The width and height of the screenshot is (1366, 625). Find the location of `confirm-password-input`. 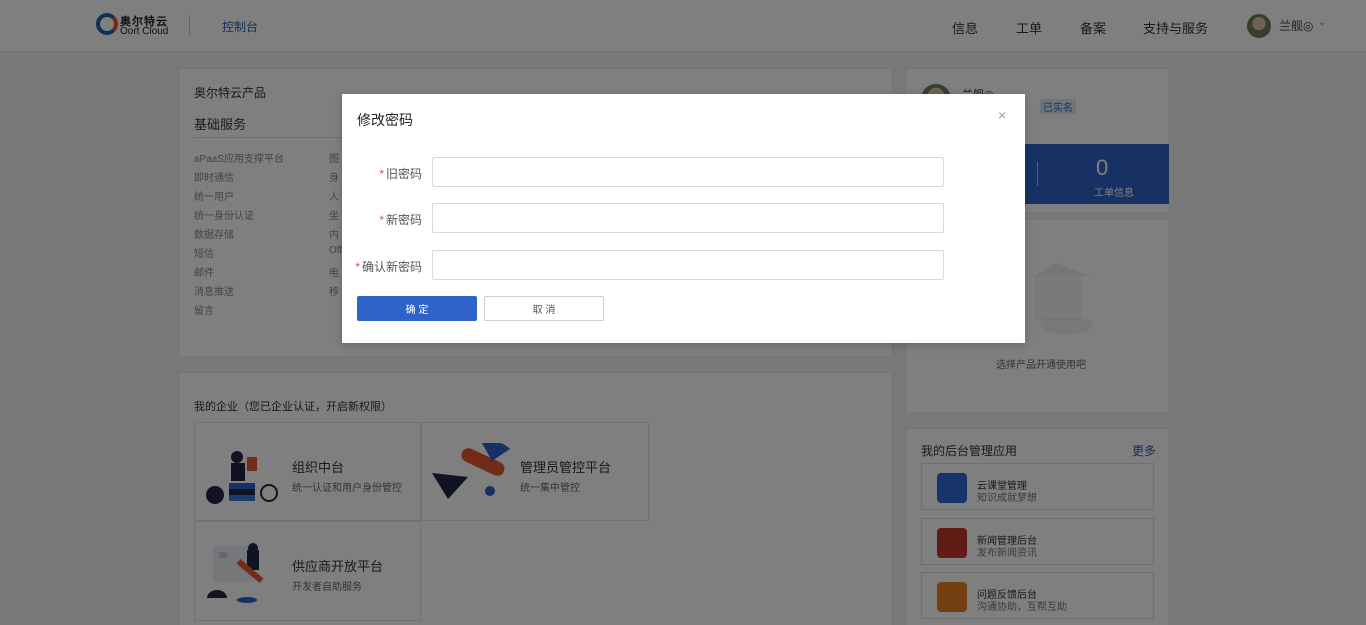

confirm-password-input is located at coordinates (688, 265).